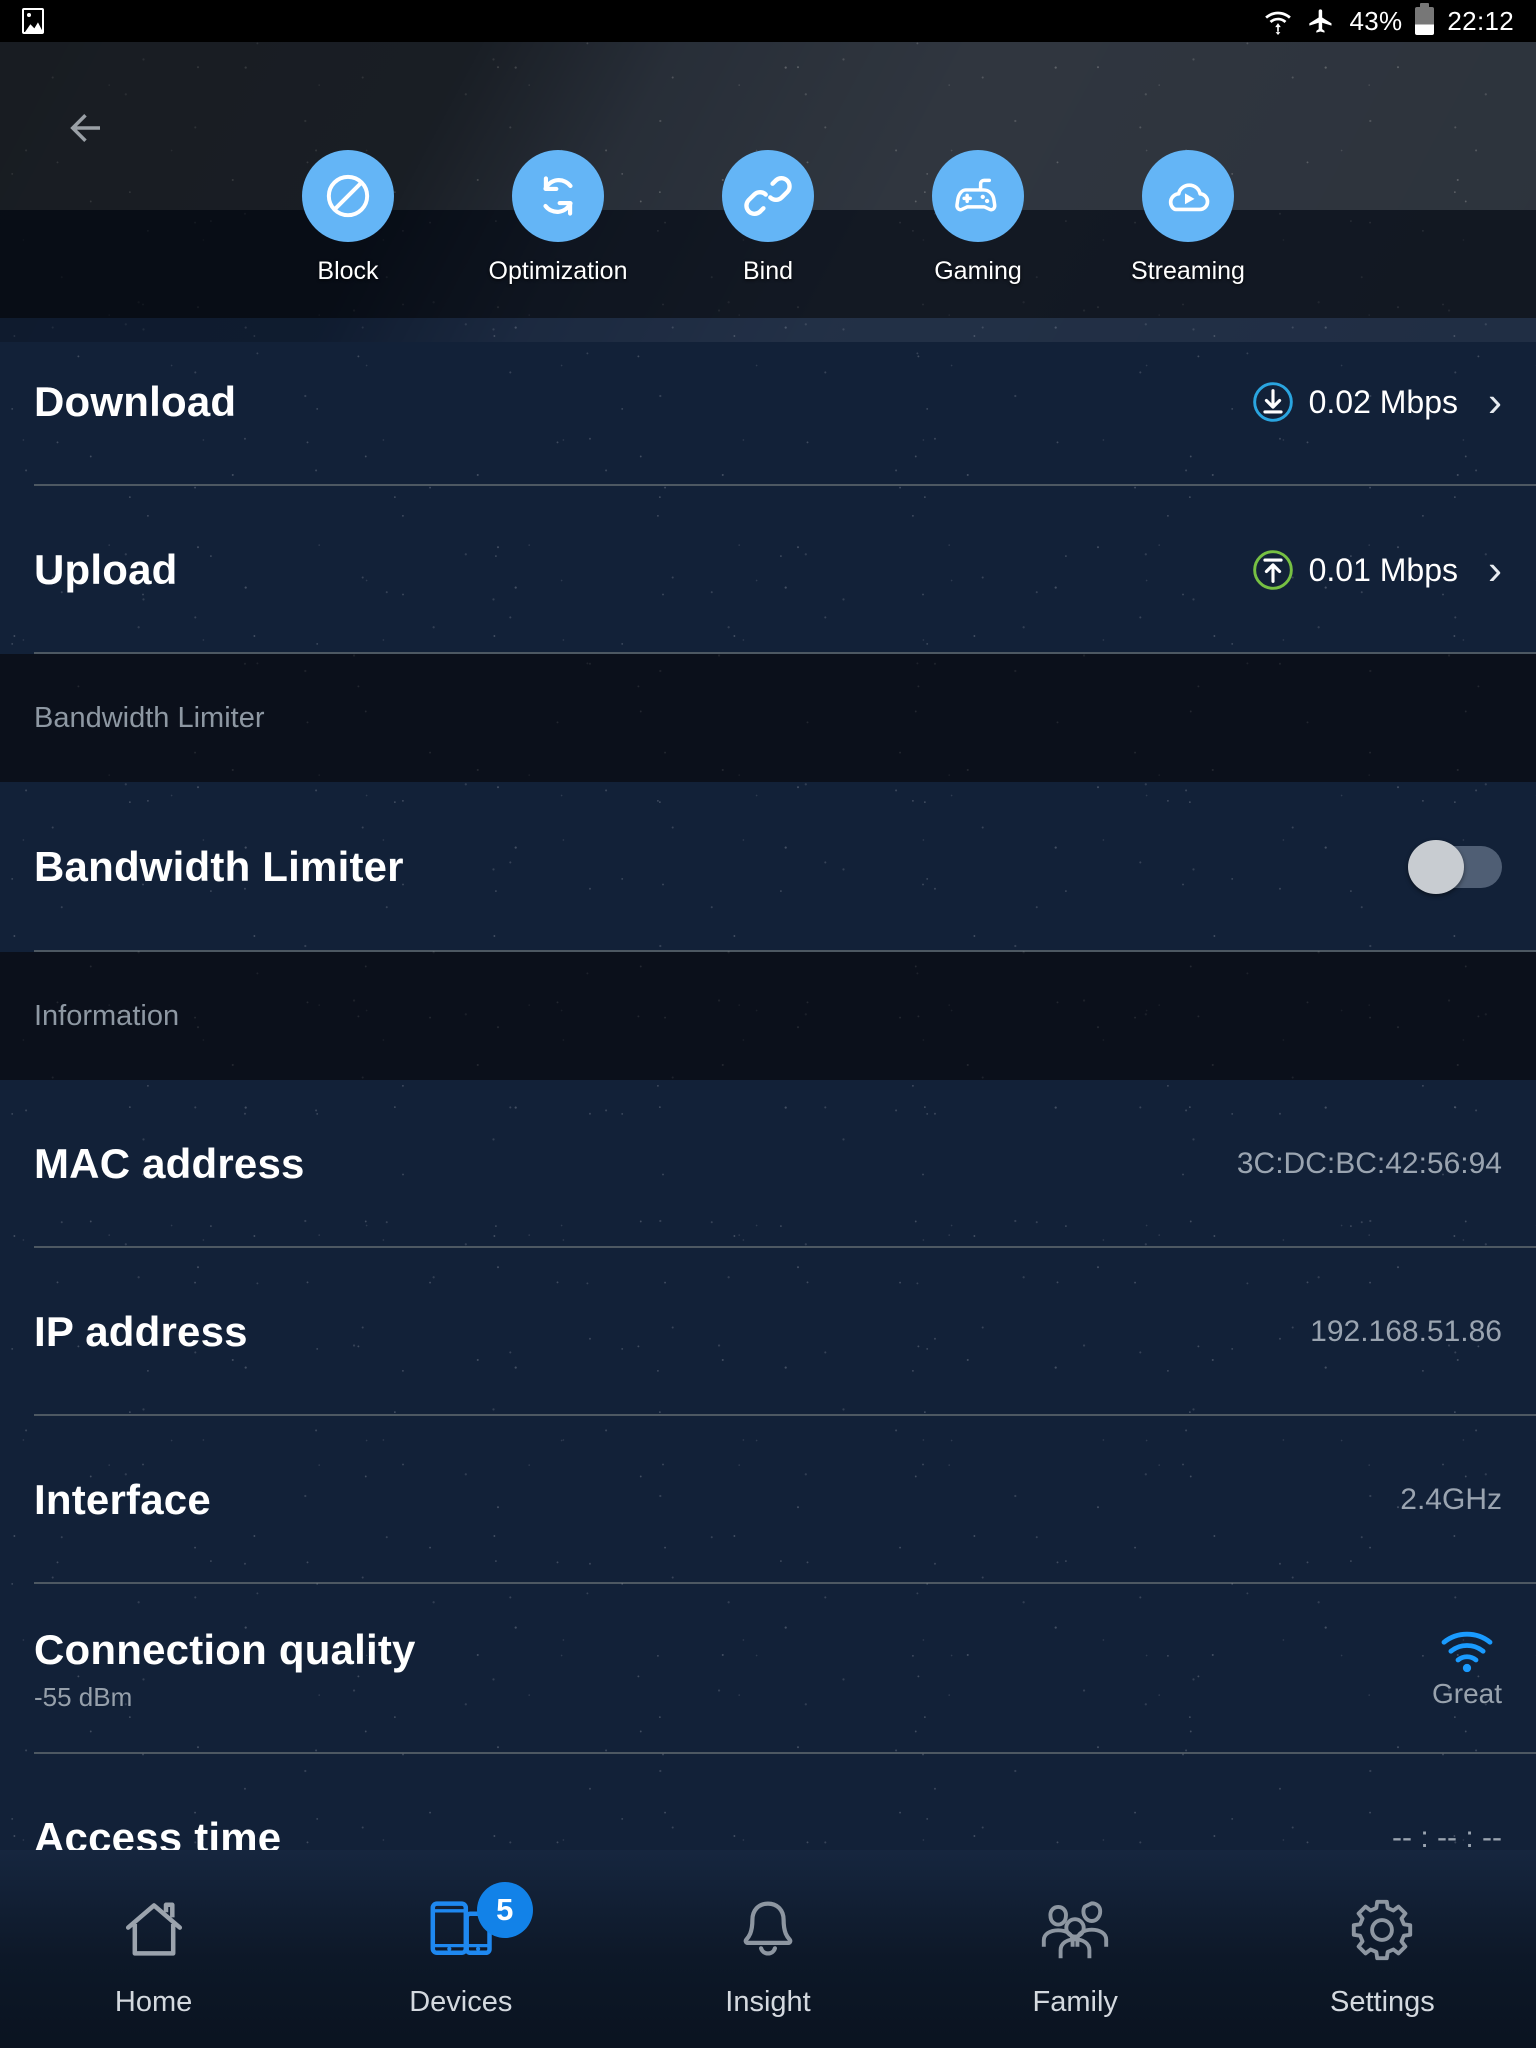 This screenshot has height=2048, width=1536. What do you see at coordinates (225, 1649) in the screenshot?
I see `row-label: Connection quality` at bounding box center [225, 1649].